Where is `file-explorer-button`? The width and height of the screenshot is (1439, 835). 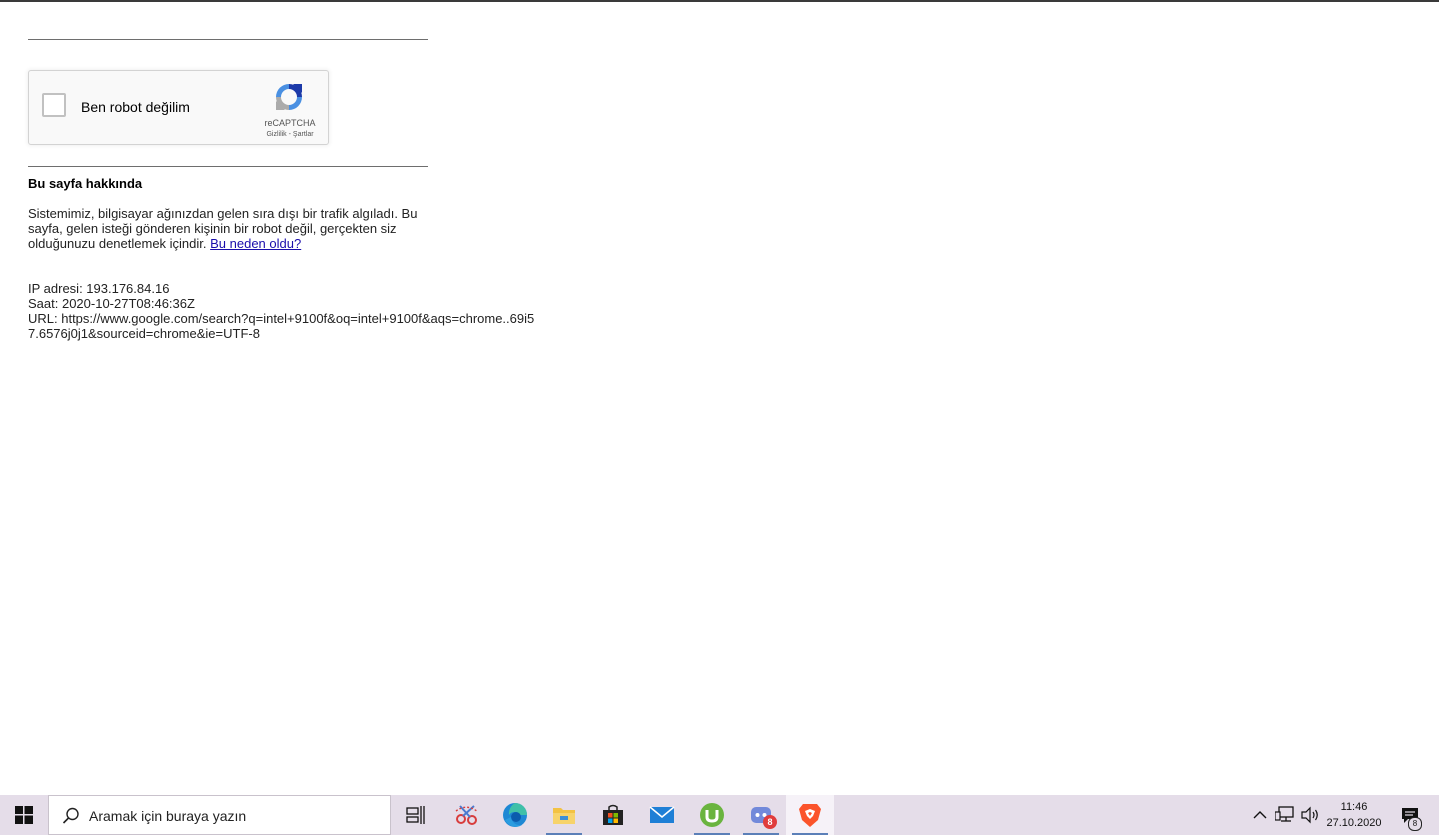
file-explorer-button is located at coordinates (564, 815).